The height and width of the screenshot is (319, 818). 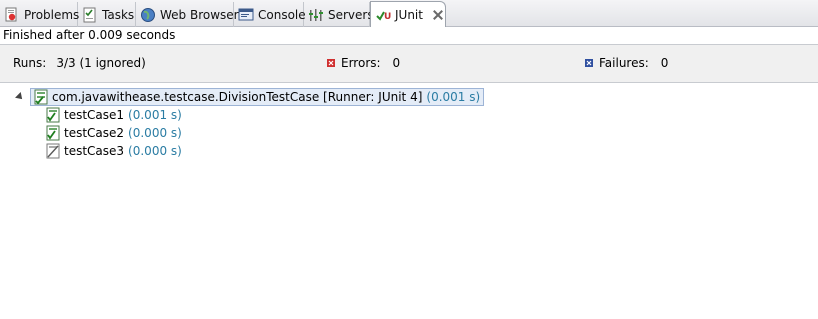 What do you see at coordinates (199, 14) in the screenshot?
I see `tab-label: Web Browser` at bounding box center [199, 14].